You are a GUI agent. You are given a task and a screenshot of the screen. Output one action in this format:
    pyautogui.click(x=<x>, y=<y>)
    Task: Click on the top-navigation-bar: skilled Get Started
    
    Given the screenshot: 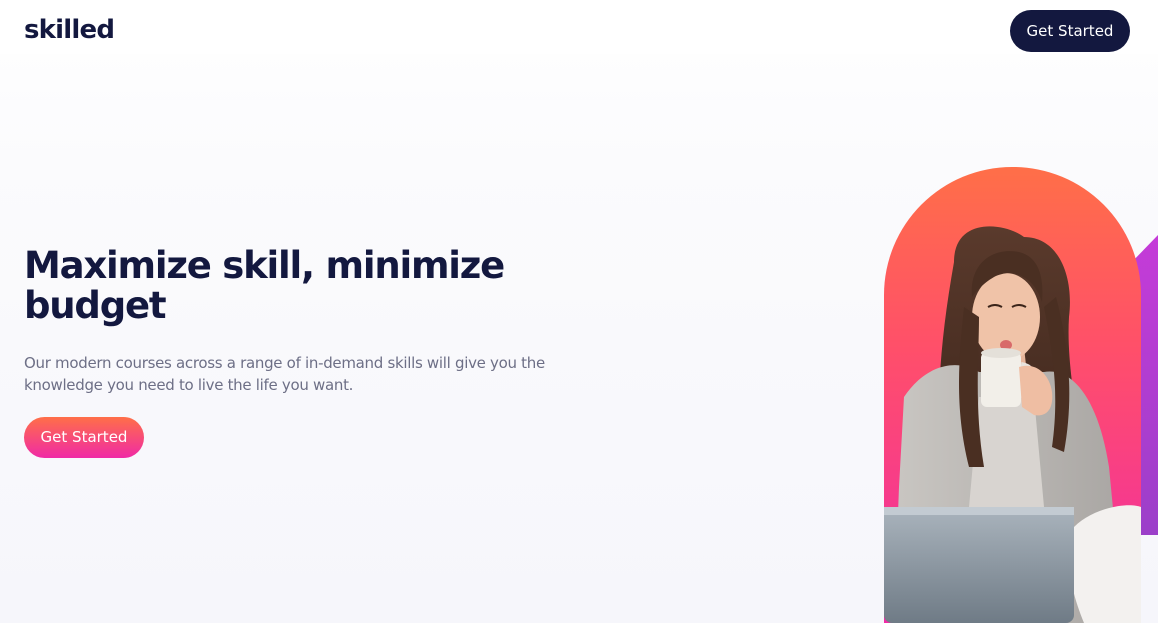 What is the action you would take?
    pyautogui.click(x=579, y=27)
    